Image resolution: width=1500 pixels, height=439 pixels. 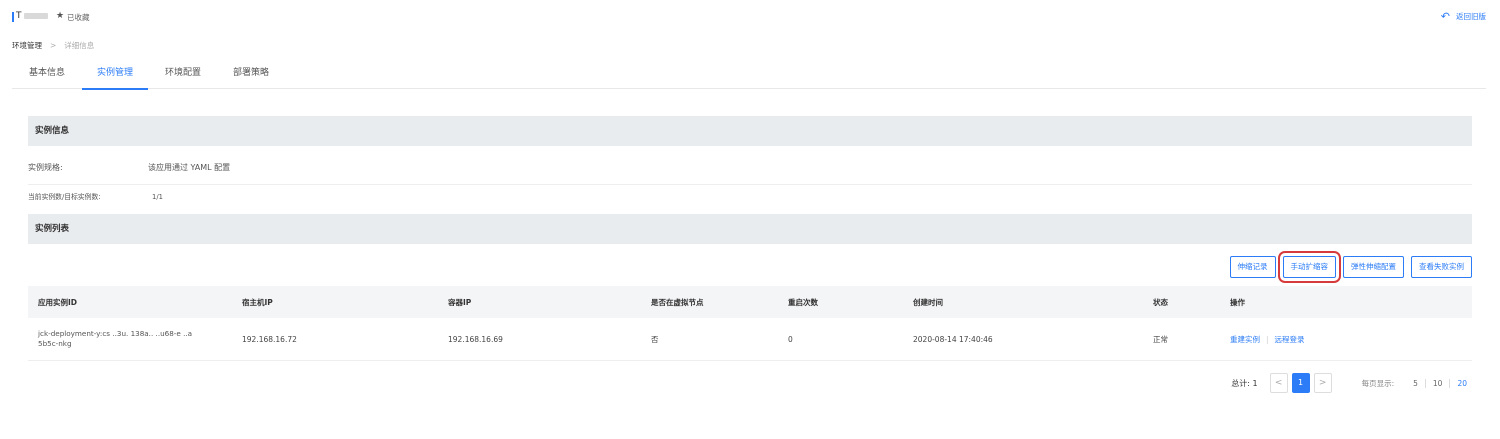 What do you see at coordinates (78, 17) in the screenshot?
I see `favorite-label: 已收藏` at bounding box center [78, 17].